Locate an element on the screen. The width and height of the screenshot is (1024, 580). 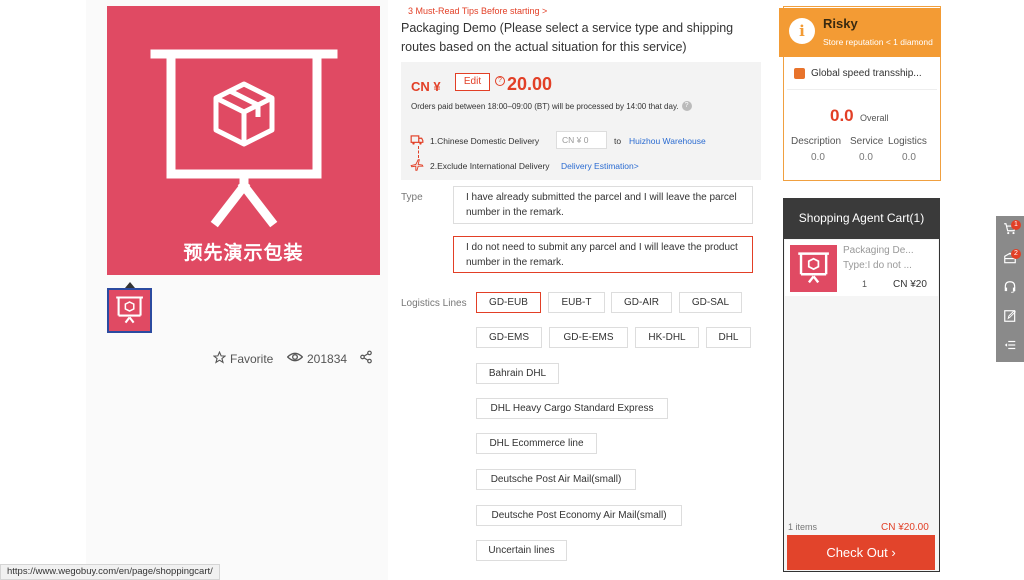
views-count: 201834 is located at coordinates (327, 358).